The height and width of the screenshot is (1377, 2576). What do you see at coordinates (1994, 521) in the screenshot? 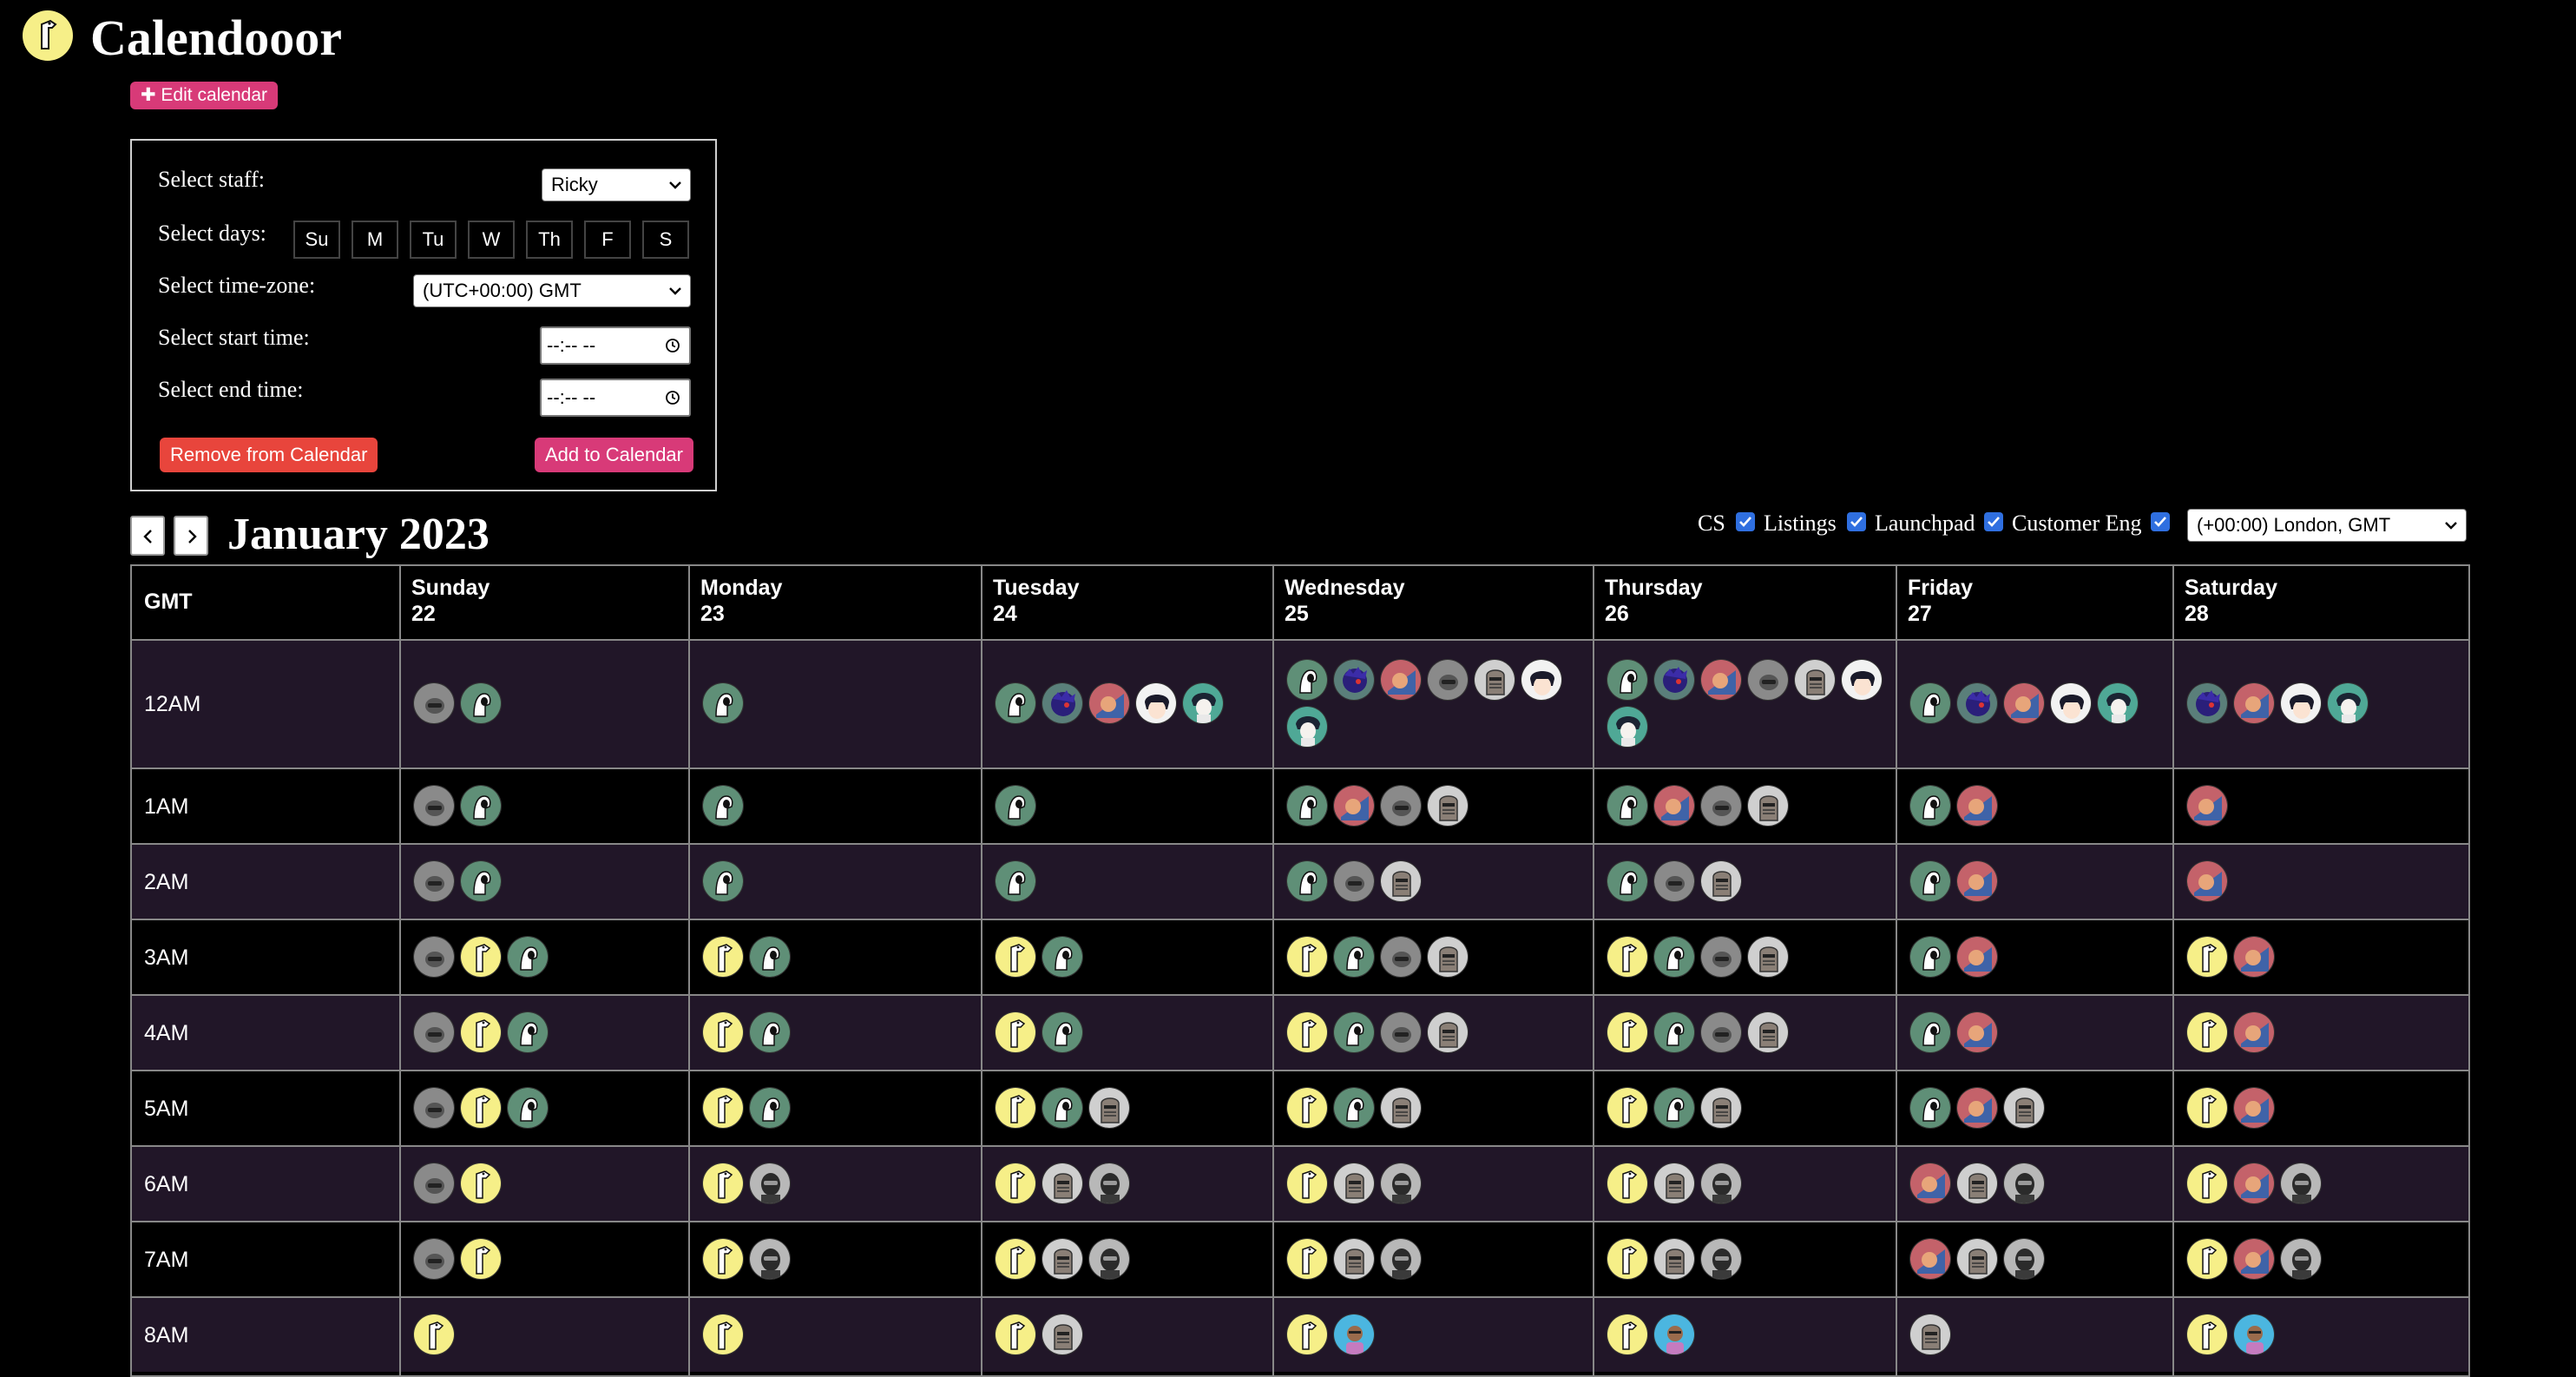
I see `filter-checkbox-launchpad` at bounding box center [1994, 521].